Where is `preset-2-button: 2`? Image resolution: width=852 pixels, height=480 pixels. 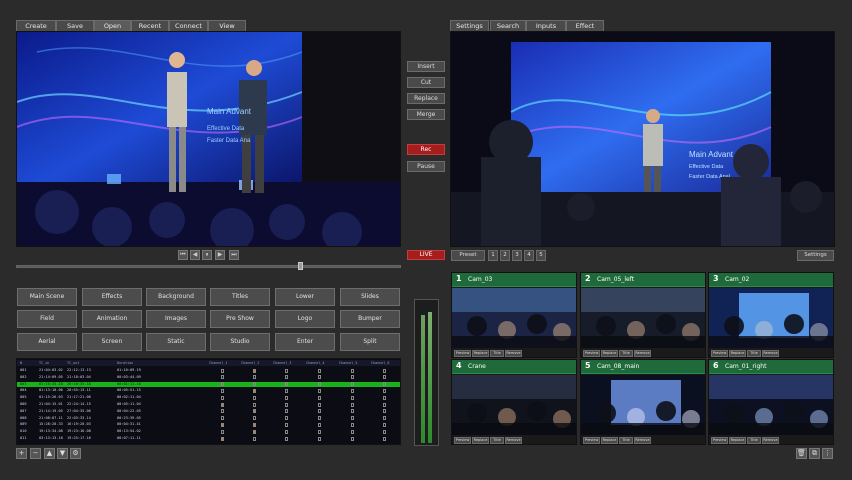
preset-2-button: 2 is located at coordinates (505, 255).